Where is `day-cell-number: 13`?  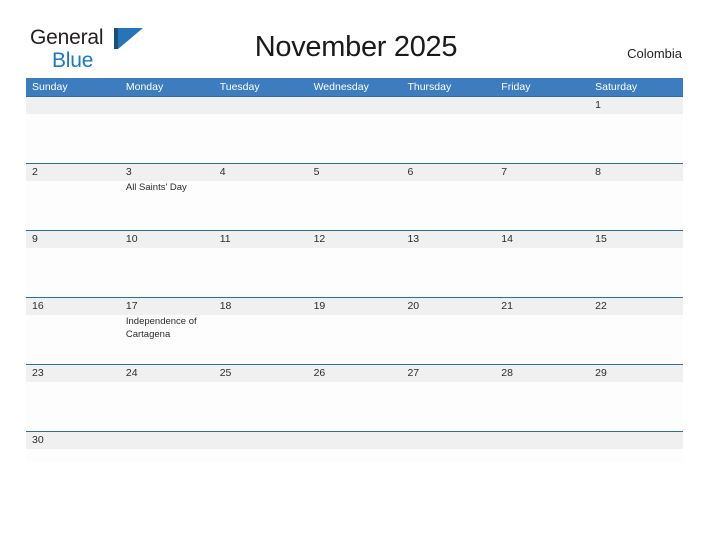 day-cell-number: 13 is located at coordinates (448, 239).